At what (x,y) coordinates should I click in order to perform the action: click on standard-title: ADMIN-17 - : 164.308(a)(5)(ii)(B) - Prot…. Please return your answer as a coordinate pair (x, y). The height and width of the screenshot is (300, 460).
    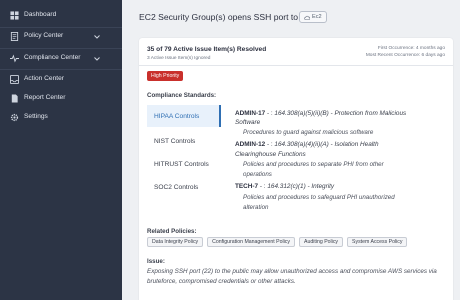
    Looking at the image, I should click on (320, 113).